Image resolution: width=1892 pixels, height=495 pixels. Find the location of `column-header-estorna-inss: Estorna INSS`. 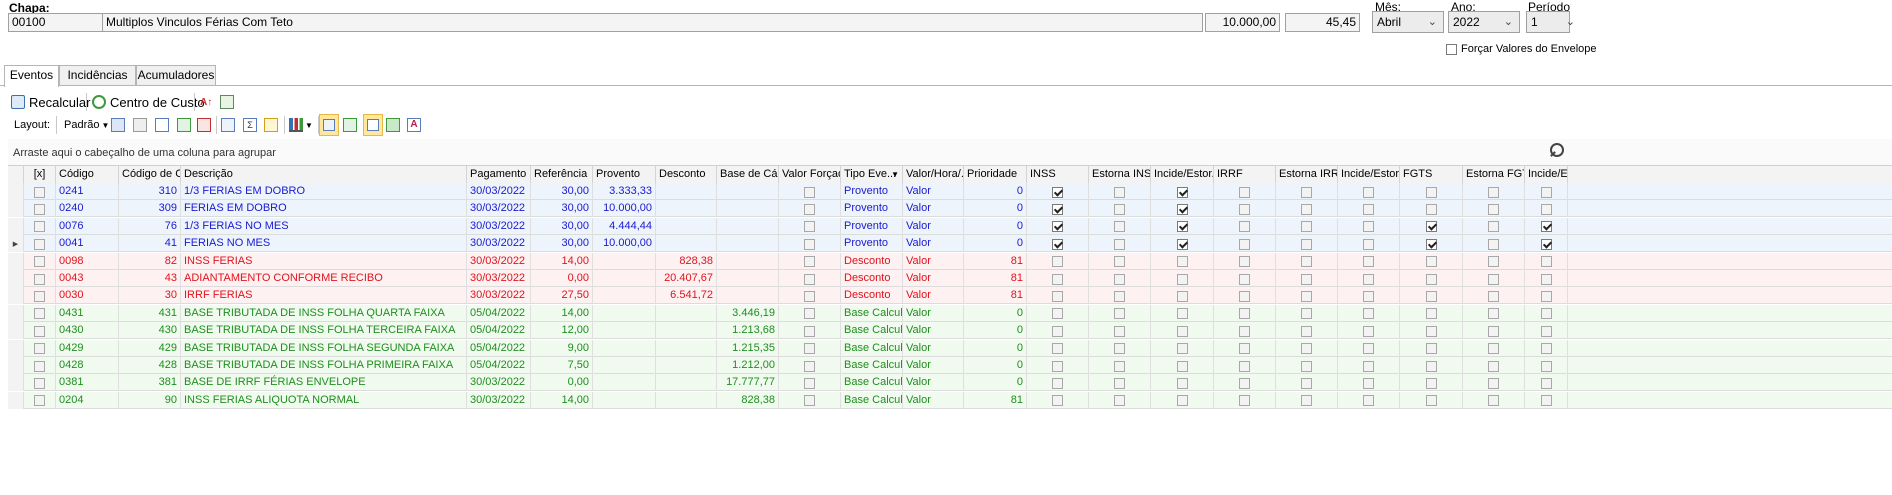

column-header-estorna-inss: Estorna INSS is located at coordinates (1120, 175).